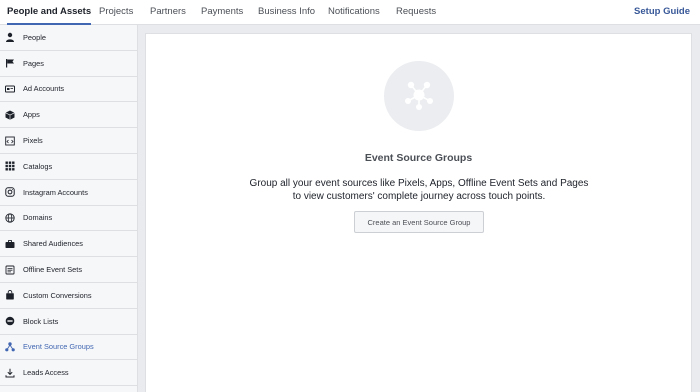  Describe the element at coordinates (49, 12) in the screenshot. I see `tab-people-and-assets: People and Assets` at that location.